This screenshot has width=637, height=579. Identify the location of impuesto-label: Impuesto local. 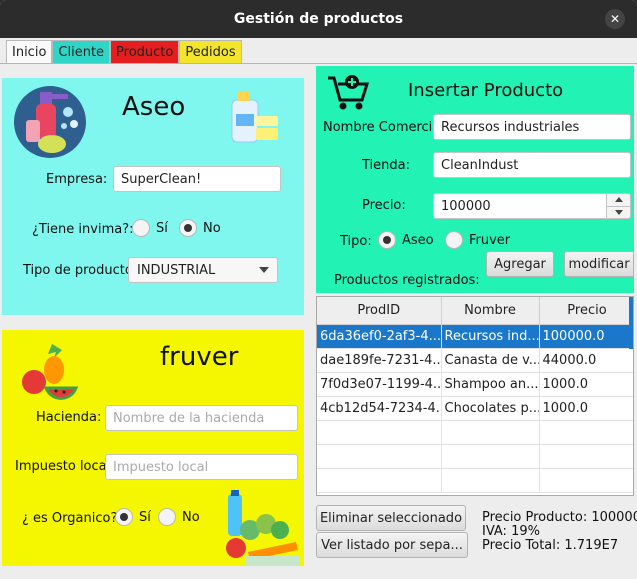
(63, 466).